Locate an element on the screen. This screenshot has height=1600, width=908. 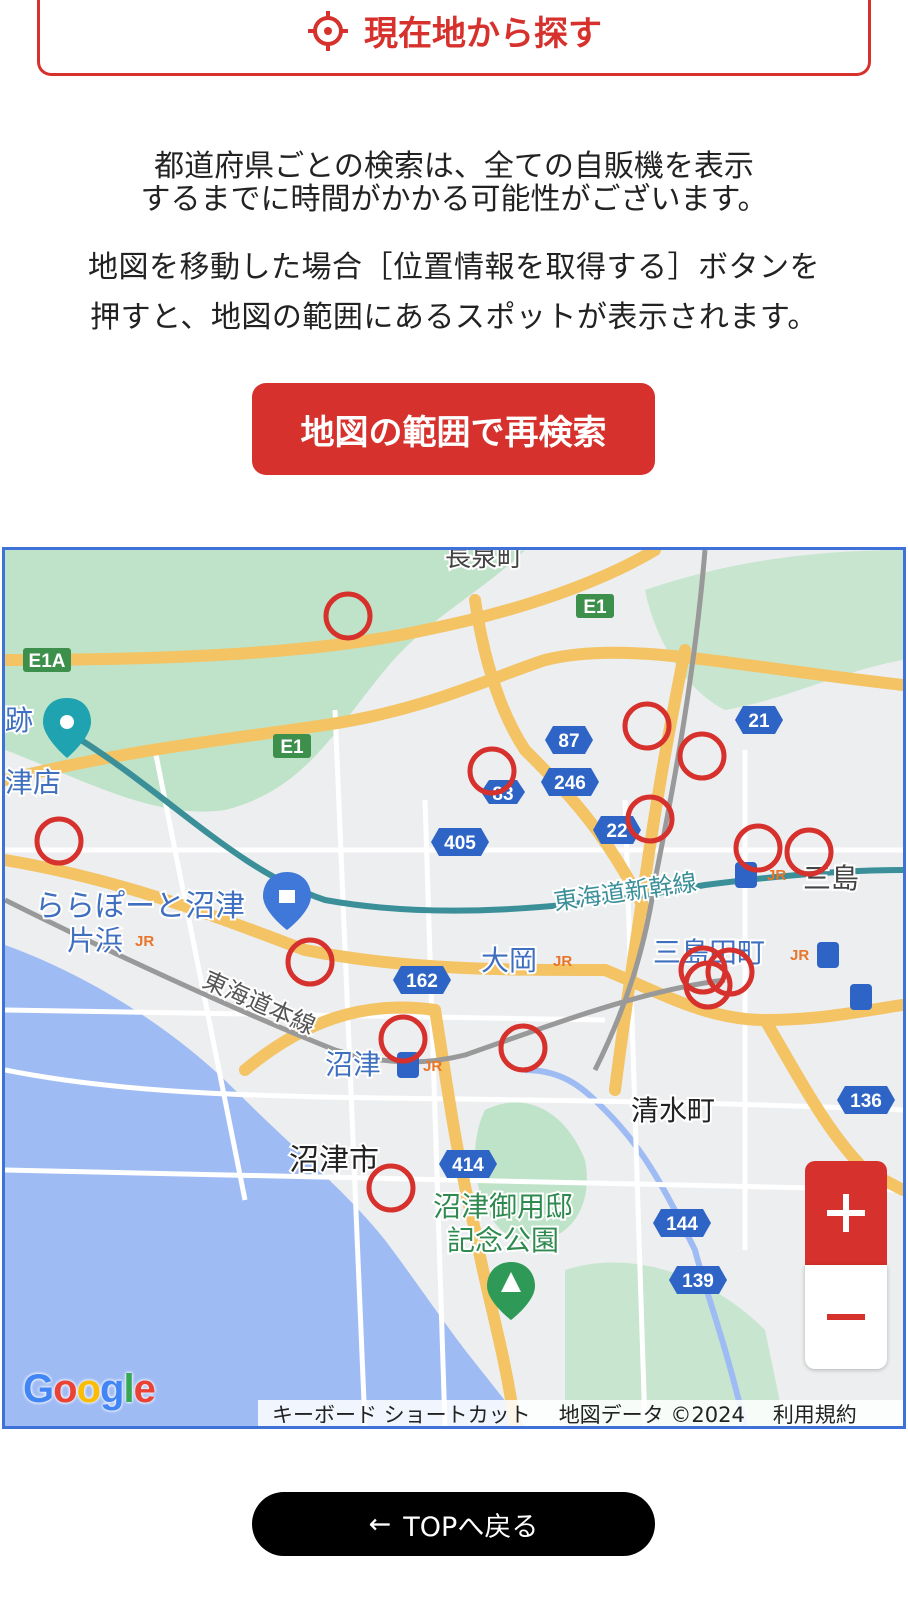
svg-text: E1A is located at coordinates (47, 661).